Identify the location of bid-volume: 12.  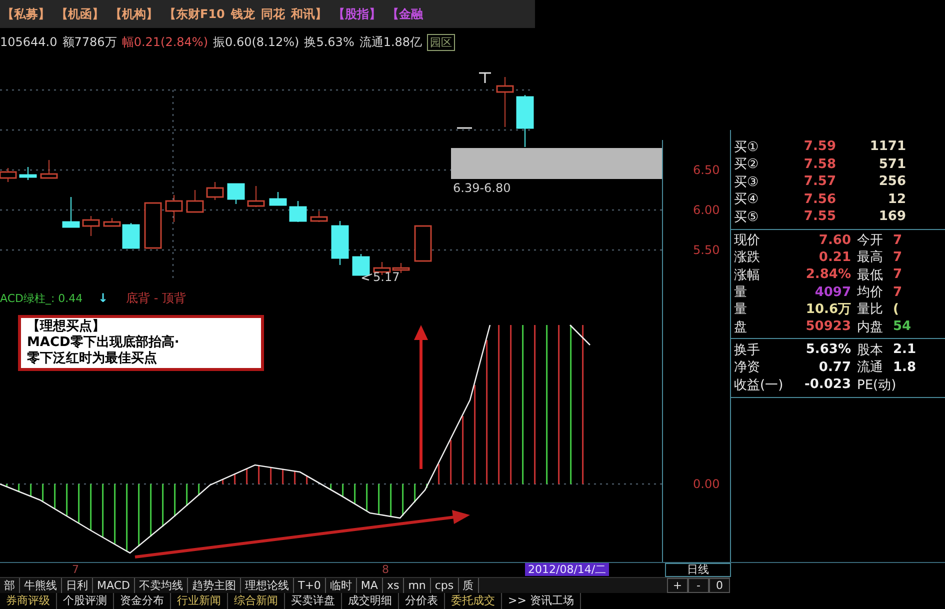
(896, 199).